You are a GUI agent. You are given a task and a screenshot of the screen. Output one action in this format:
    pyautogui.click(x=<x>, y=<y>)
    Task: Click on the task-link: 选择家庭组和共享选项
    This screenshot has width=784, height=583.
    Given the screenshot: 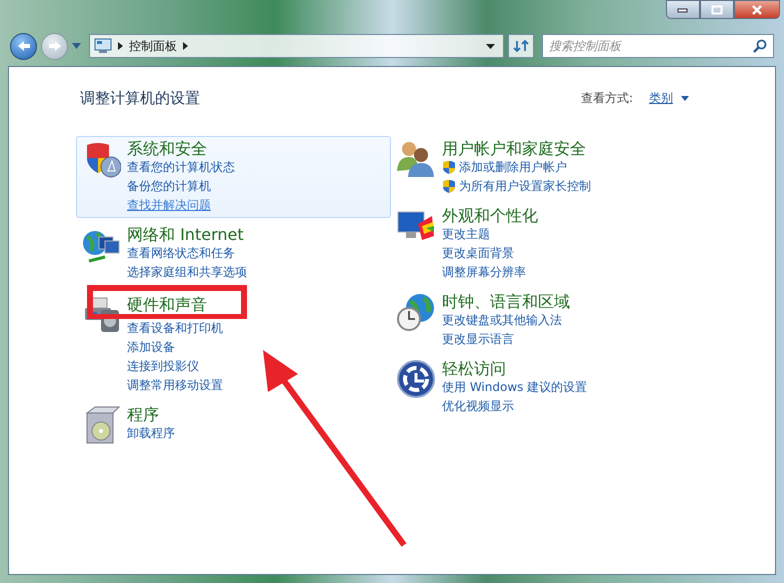 What is the action you would take?
    pyautogui.click(x=187, y=272)
    